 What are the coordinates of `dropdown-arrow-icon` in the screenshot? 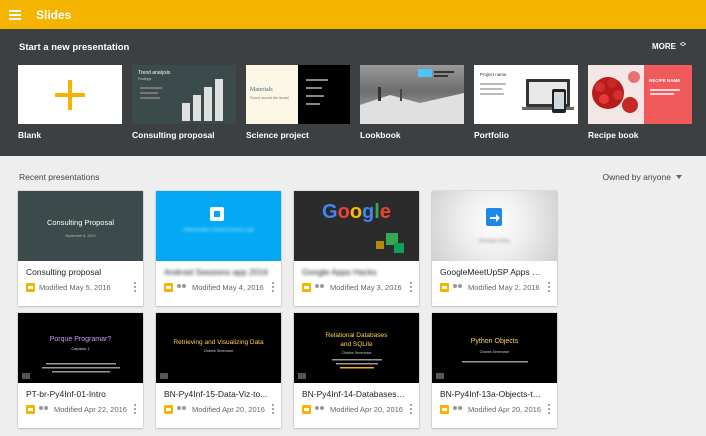 It's located at (679, 177).